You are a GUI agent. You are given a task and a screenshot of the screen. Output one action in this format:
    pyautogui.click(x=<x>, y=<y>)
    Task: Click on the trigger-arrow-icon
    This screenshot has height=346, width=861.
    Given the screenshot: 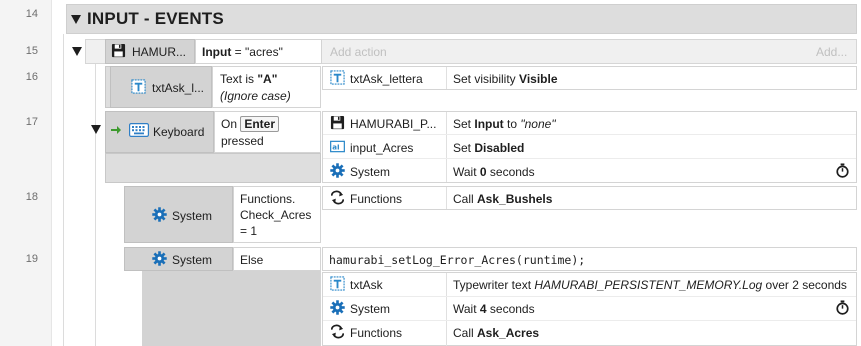 What is the action you would take?
    pyautogui.click(x=116, y=130)
    